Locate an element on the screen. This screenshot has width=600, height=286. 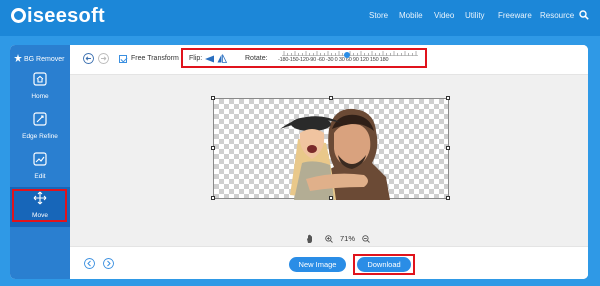
search-icon is located at coordinates (584, 15).